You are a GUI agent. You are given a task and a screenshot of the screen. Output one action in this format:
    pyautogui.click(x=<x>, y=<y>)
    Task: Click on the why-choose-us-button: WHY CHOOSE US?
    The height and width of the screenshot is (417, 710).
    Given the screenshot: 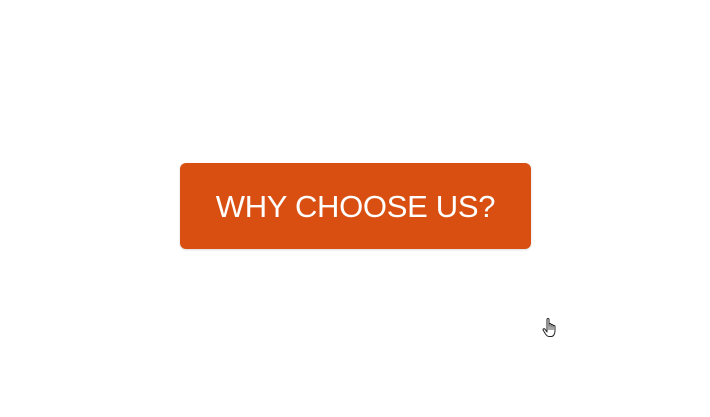 What is the action you would take?
    pyautogui.click(x=355, y=206)
    